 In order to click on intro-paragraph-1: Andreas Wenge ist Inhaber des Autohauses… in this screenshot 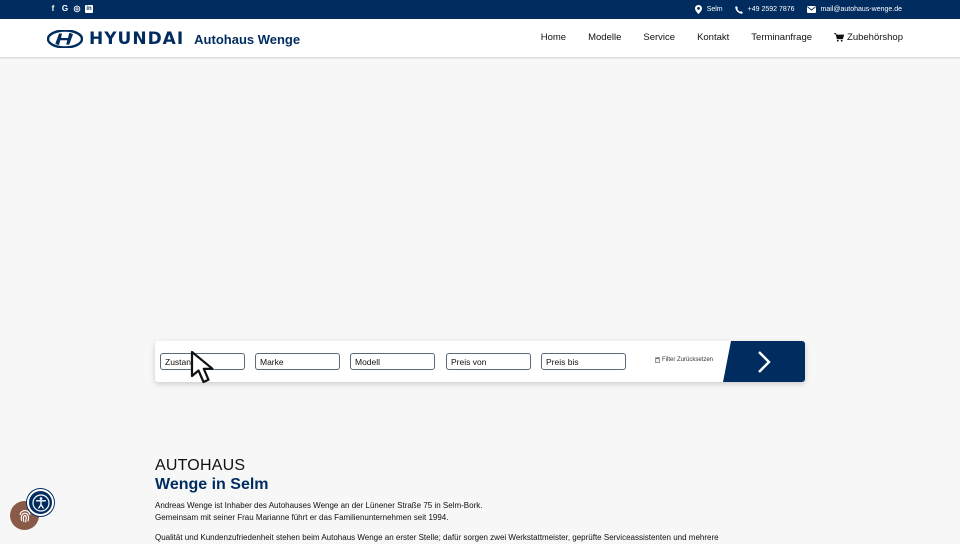, I will do `click(475, 512)`.